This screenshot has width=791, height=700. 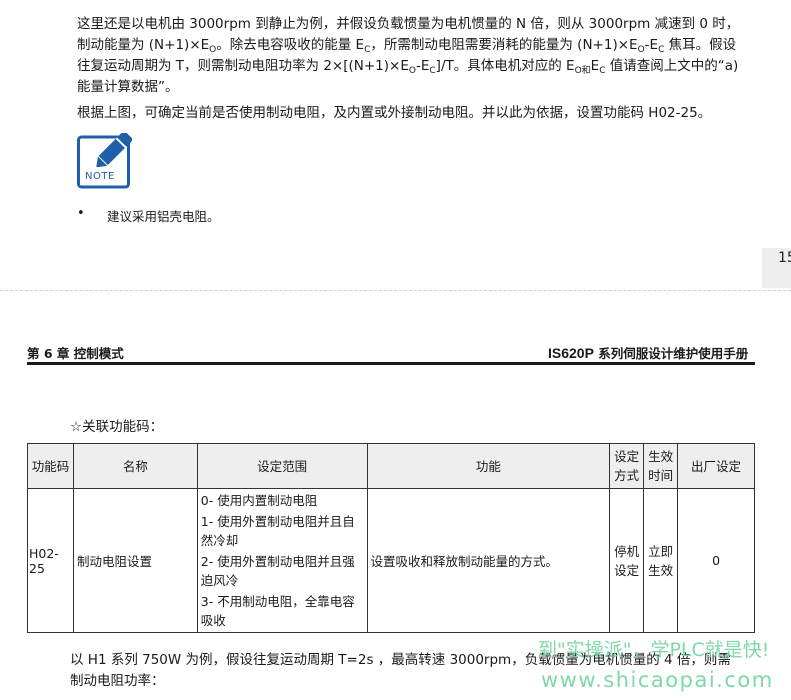 I want to click on header-setting-method: 设定 方式, so click(x=627, y=466).